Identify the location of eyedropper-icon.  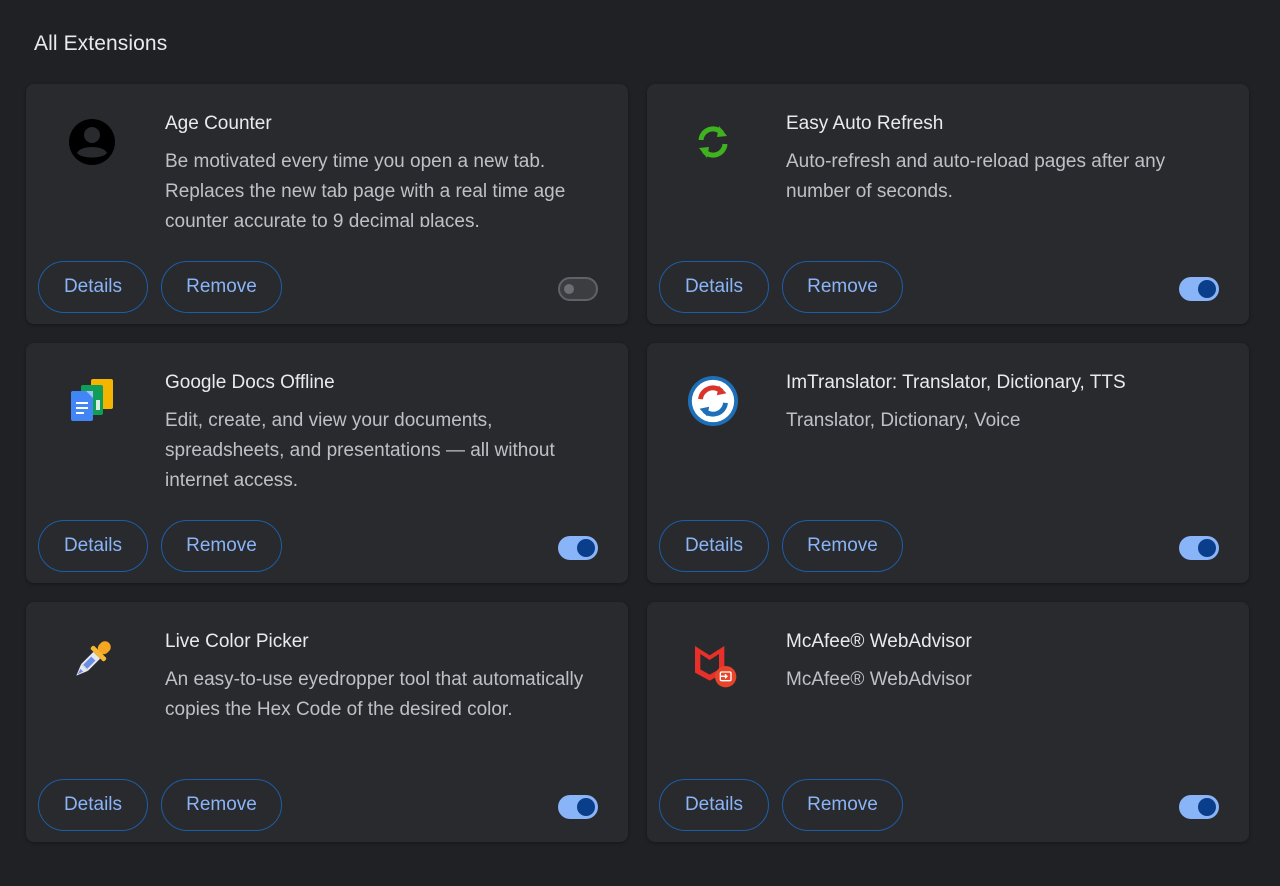
(92, 660).